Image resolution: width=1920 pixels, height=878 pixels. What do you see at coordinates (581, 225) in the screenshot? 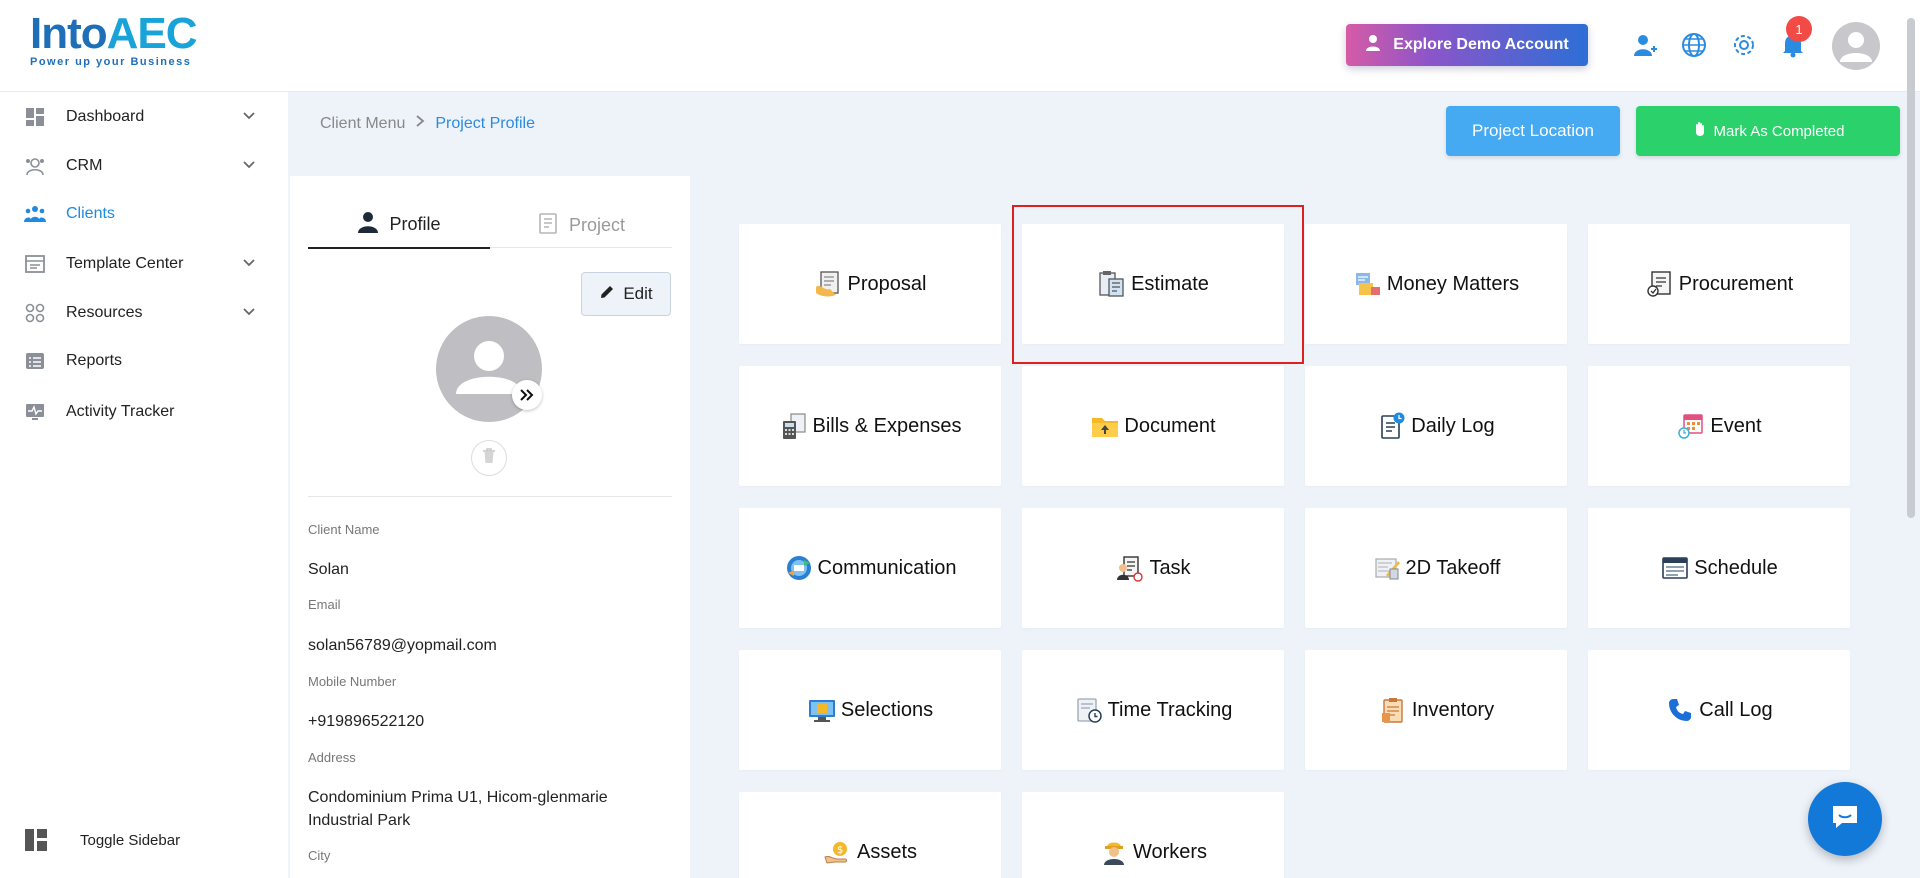
I see `tab-project: Project` at bounding box center [581, 225].